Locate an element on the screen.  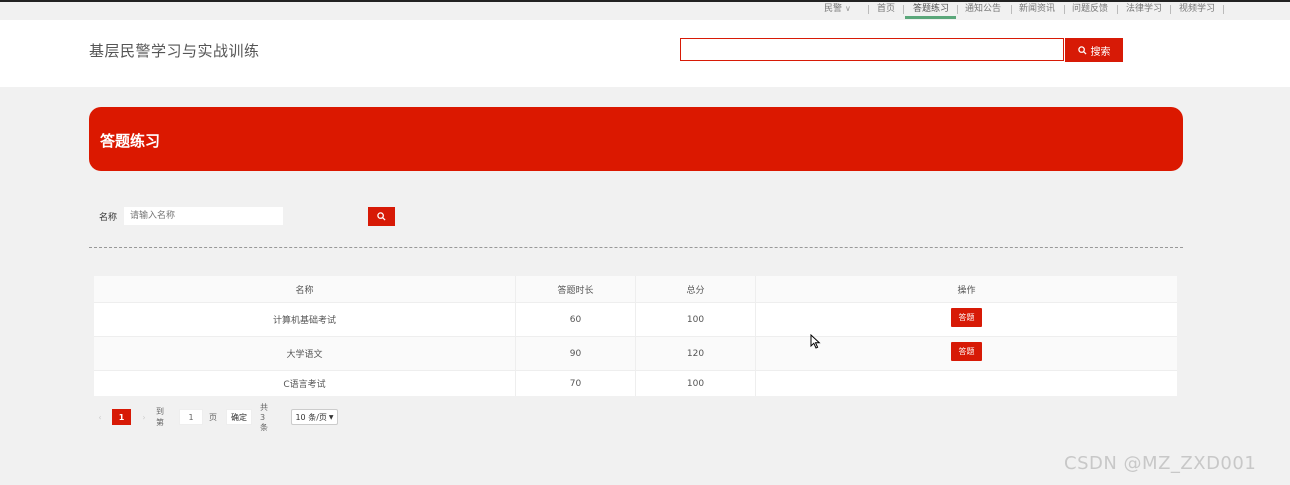
page-unit-label: 页 is located at coordinates (213, 417).